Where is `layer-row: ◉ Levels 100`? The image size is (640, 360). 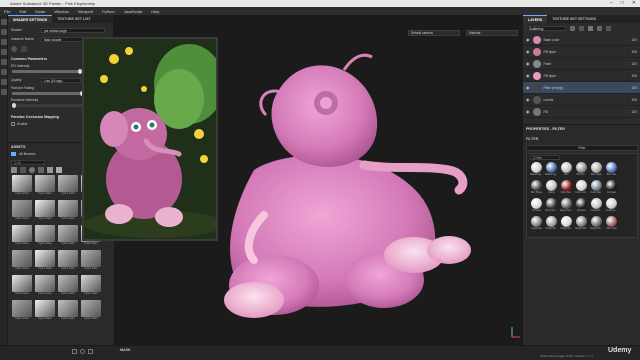
layer-row: ◉ Levels 100 is located at coordinates (581, 100).